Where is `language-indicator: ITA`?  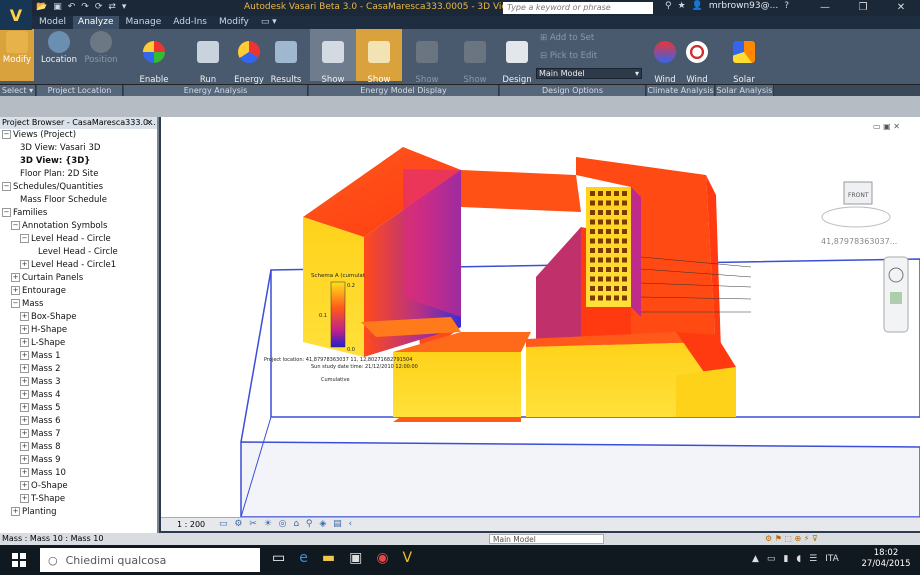
language-indicator: ITA is located at coordinates (832, 559).